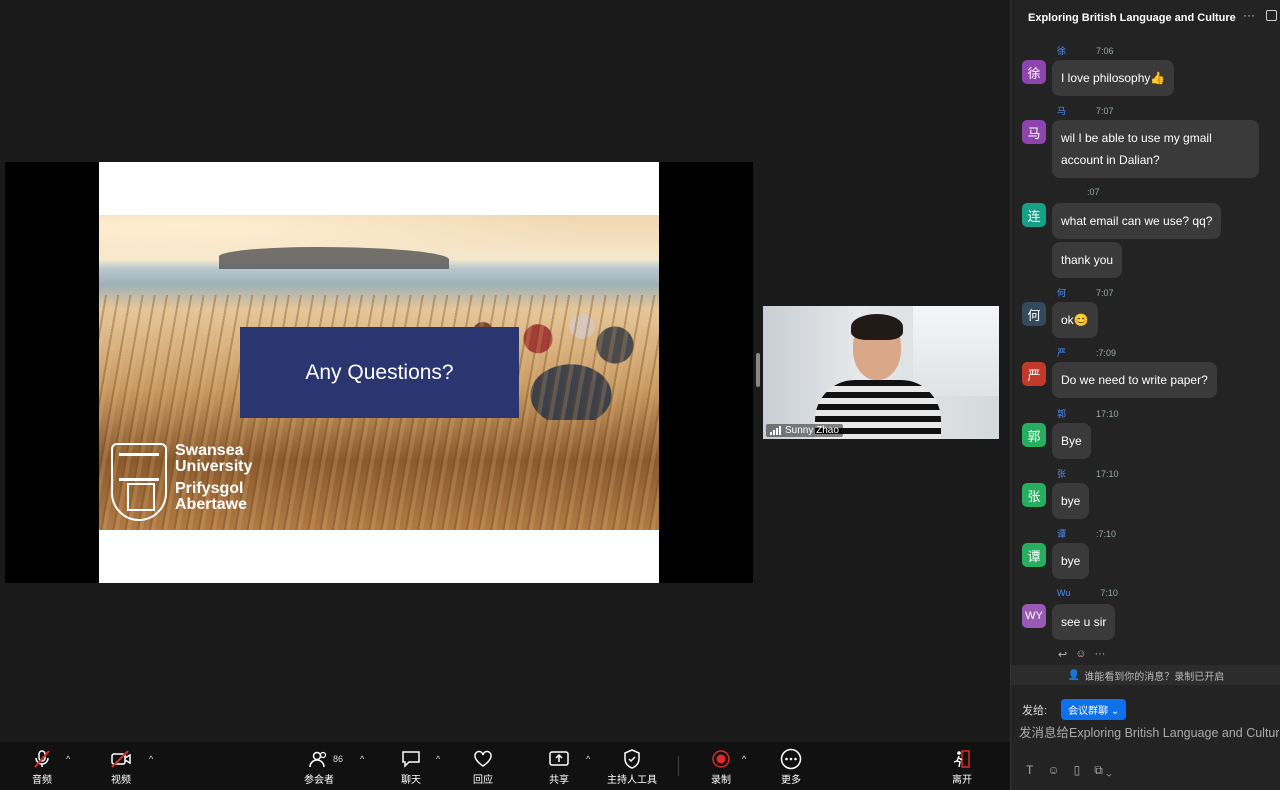  I want to click on avatar: 马, so click(1034, 132).